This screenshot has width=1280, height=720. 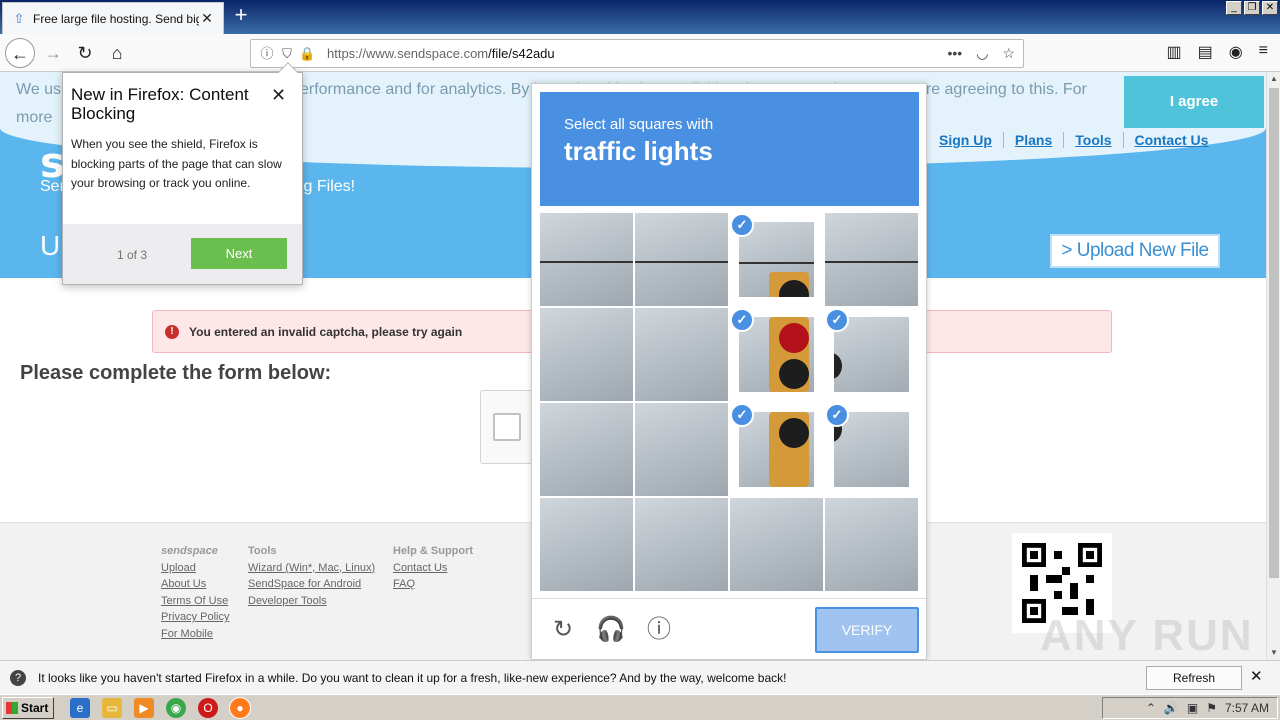 I want to click on footer-link: Developer Tools, so click(x=311, y=601).